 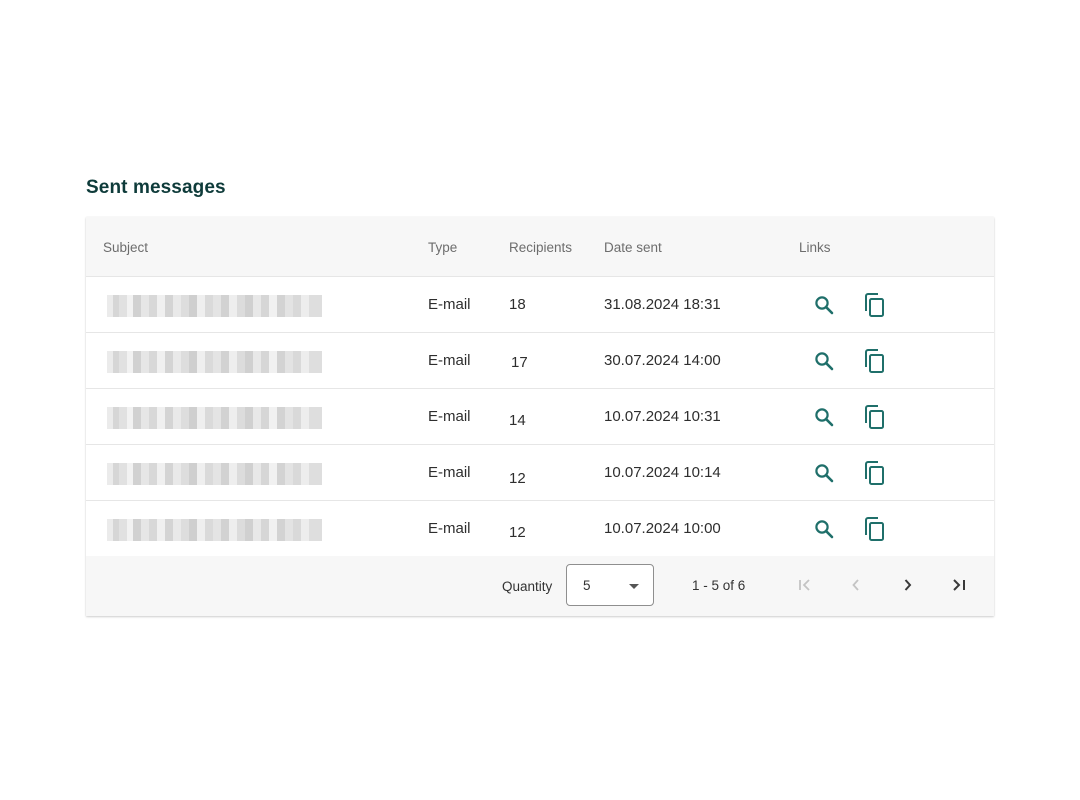 I want to click on page-title: Sent messages, so click(x=156, y=187).